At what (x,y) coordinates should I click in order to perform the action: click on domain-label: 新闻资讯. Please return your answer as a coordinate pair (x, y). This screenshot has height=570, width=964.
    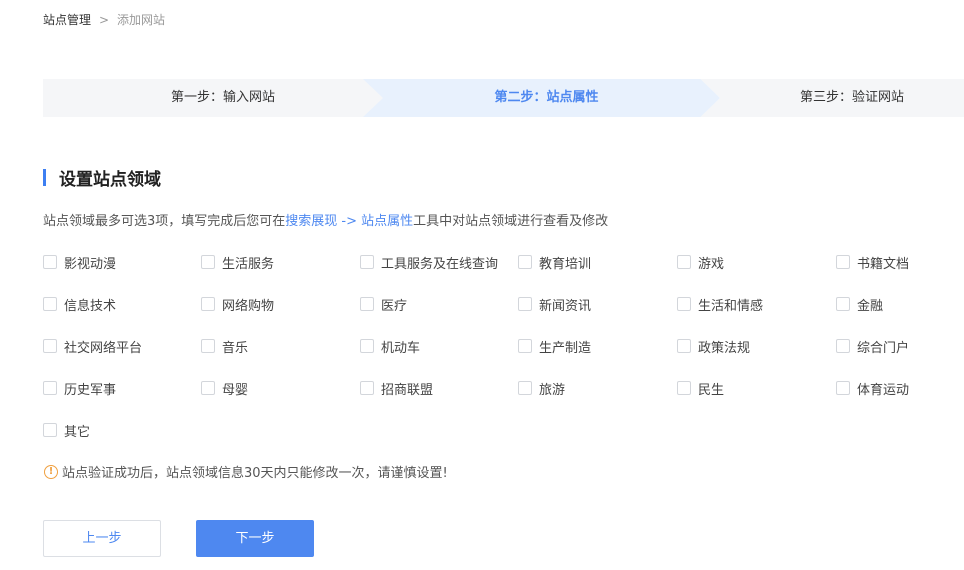
    Looking at the image, I should click on (565, 306).